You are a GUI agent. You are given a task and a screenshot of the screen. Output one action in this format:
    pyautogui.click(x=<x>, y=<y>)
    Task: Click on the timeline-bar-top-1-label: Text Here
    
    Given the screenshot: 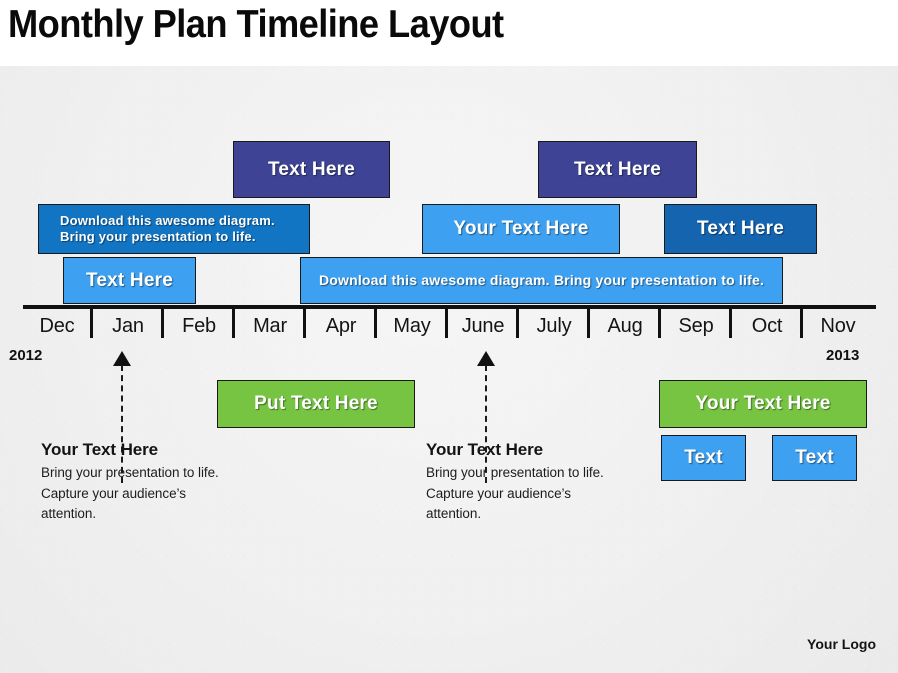 What is the action you would take?
    pyautogui.click(x=311, y=169)
    